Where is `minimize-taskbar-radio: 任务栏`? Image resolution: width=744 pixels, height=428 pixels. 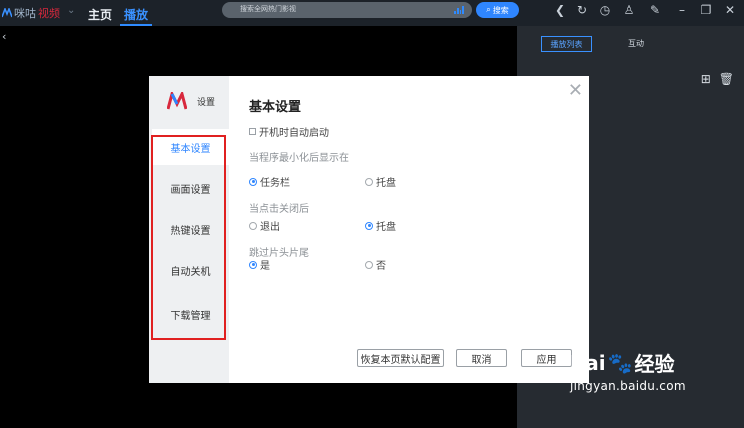 minimize-taskbar-radio: 任务栏 is located at coordinates (269, 181).